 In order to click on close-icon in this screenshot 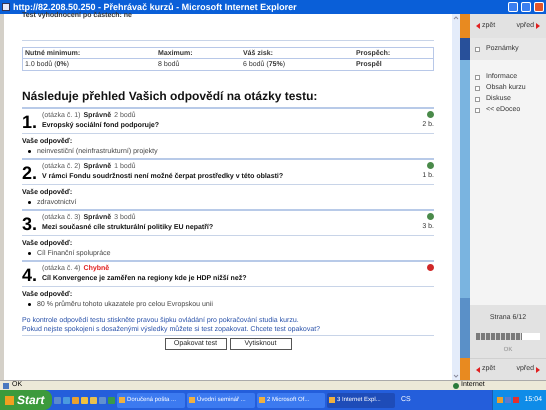, I will do `click(539, 7)`.